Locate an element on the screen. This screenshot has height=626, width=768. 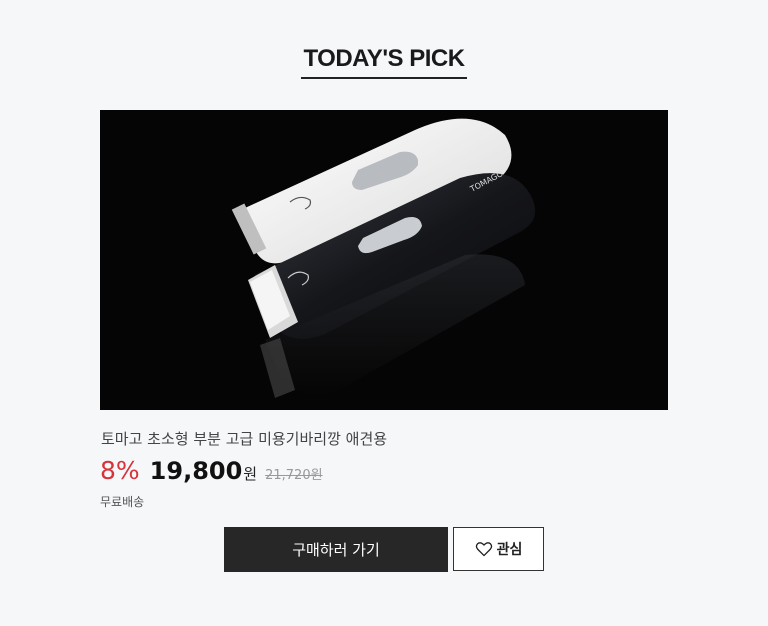
original-price: 21,720원 is located at coordinates (294, 475).